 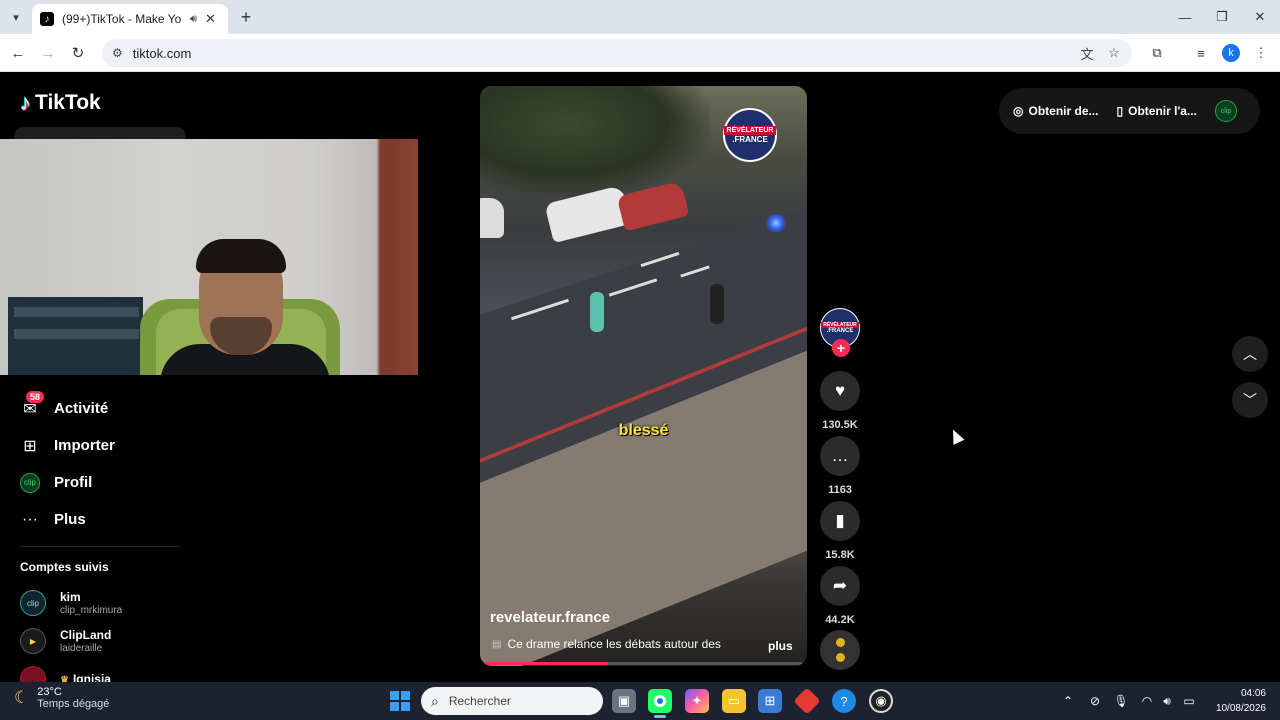 What do you see at coordinates (550, 617) in the screenshot?
I see `video-author: revelateur.france` at bounding box center [550, 617].